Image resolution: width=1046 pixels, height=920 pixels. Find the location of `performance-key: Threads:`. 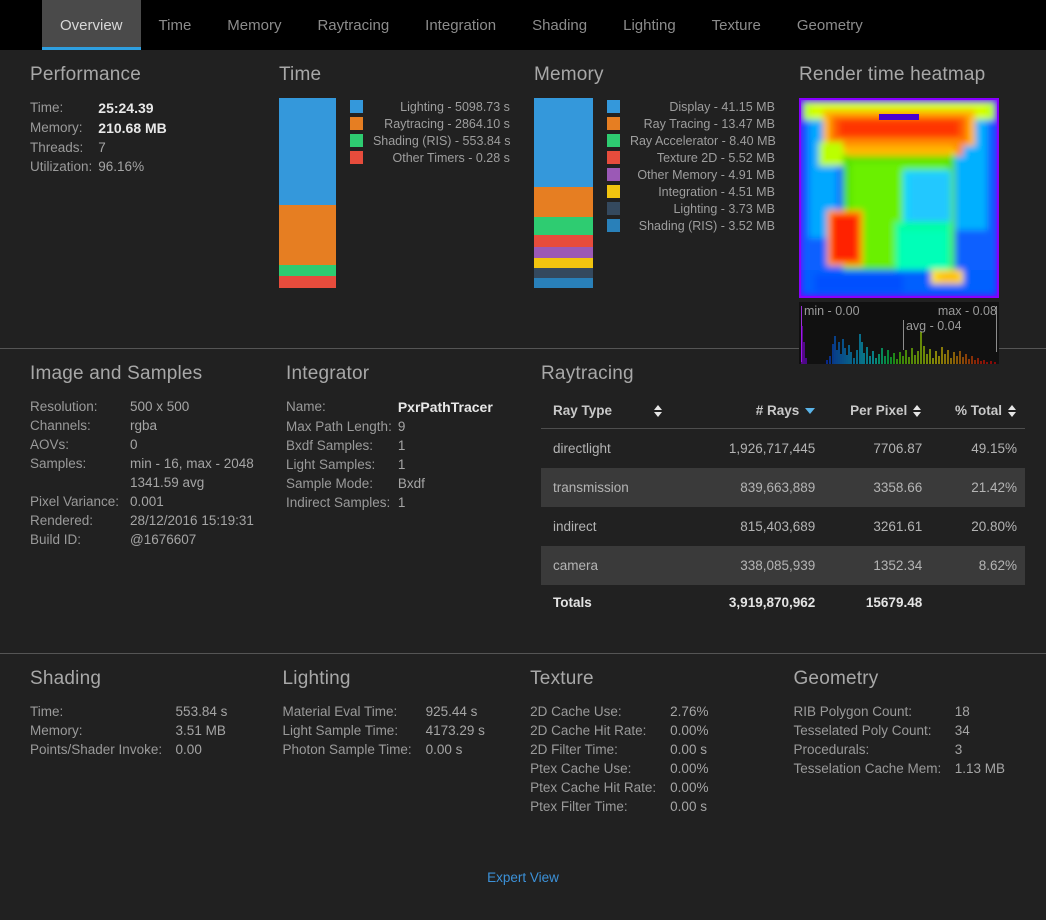

performance-key: Threads: is located at coordinates (57, 147).